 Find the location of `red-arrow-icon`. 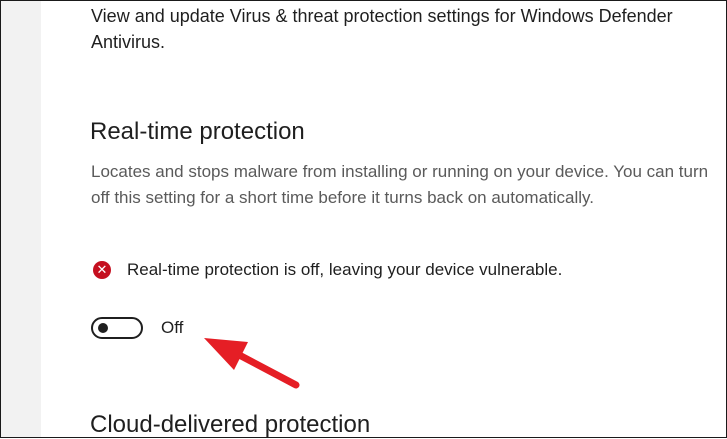

red-arrow-icon is located at coordinates (252, 363).